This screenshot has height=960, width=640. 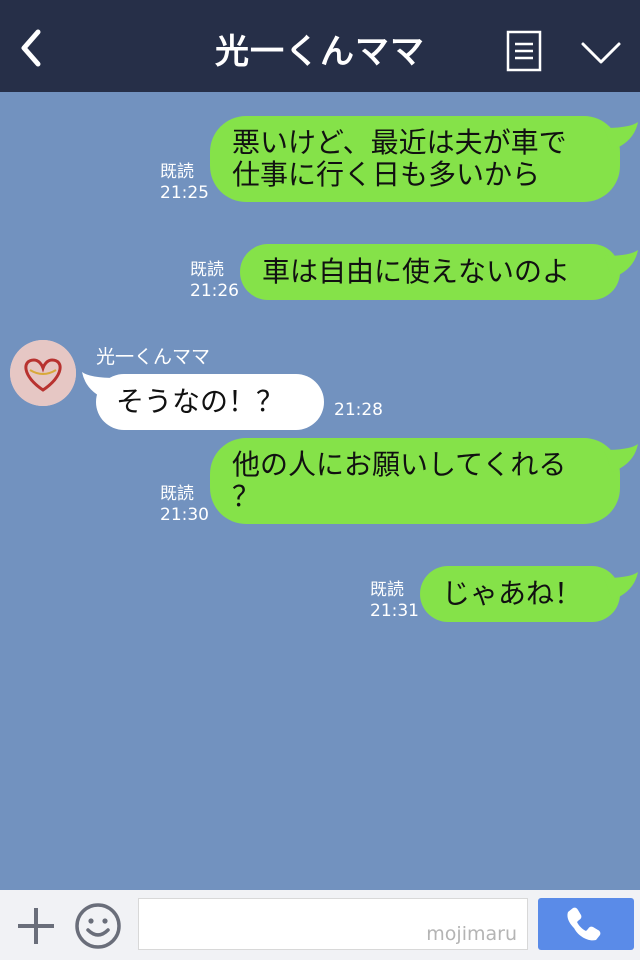 What do you see at coordinates (416, 271) in the screenshot?
I see `message-line: 車は自由に使えないのよ` at bounding box center [416, 271].